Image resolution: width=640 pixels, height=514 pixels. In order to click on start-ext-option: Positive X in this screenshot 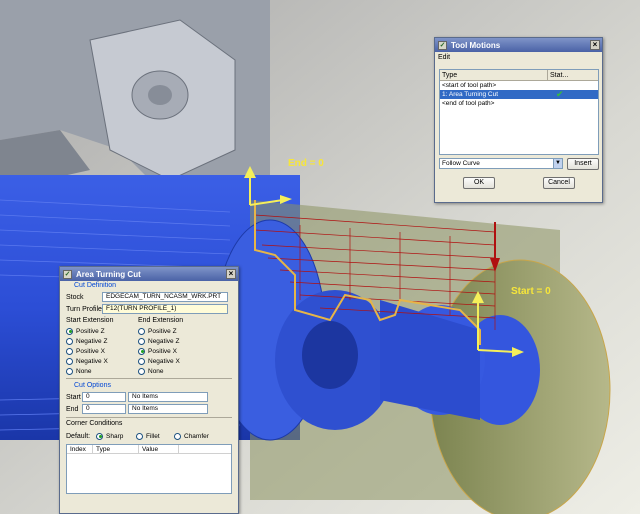, I will do `click(102, 351)`.